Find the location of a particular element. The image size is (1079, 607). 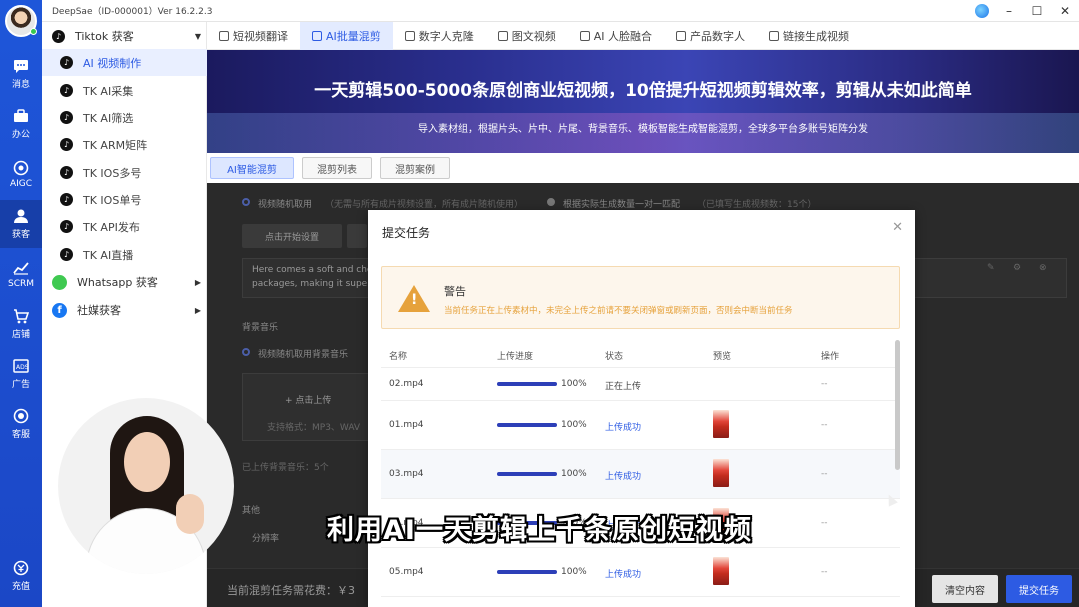

headset-icon is located at coordinates (21, 416).